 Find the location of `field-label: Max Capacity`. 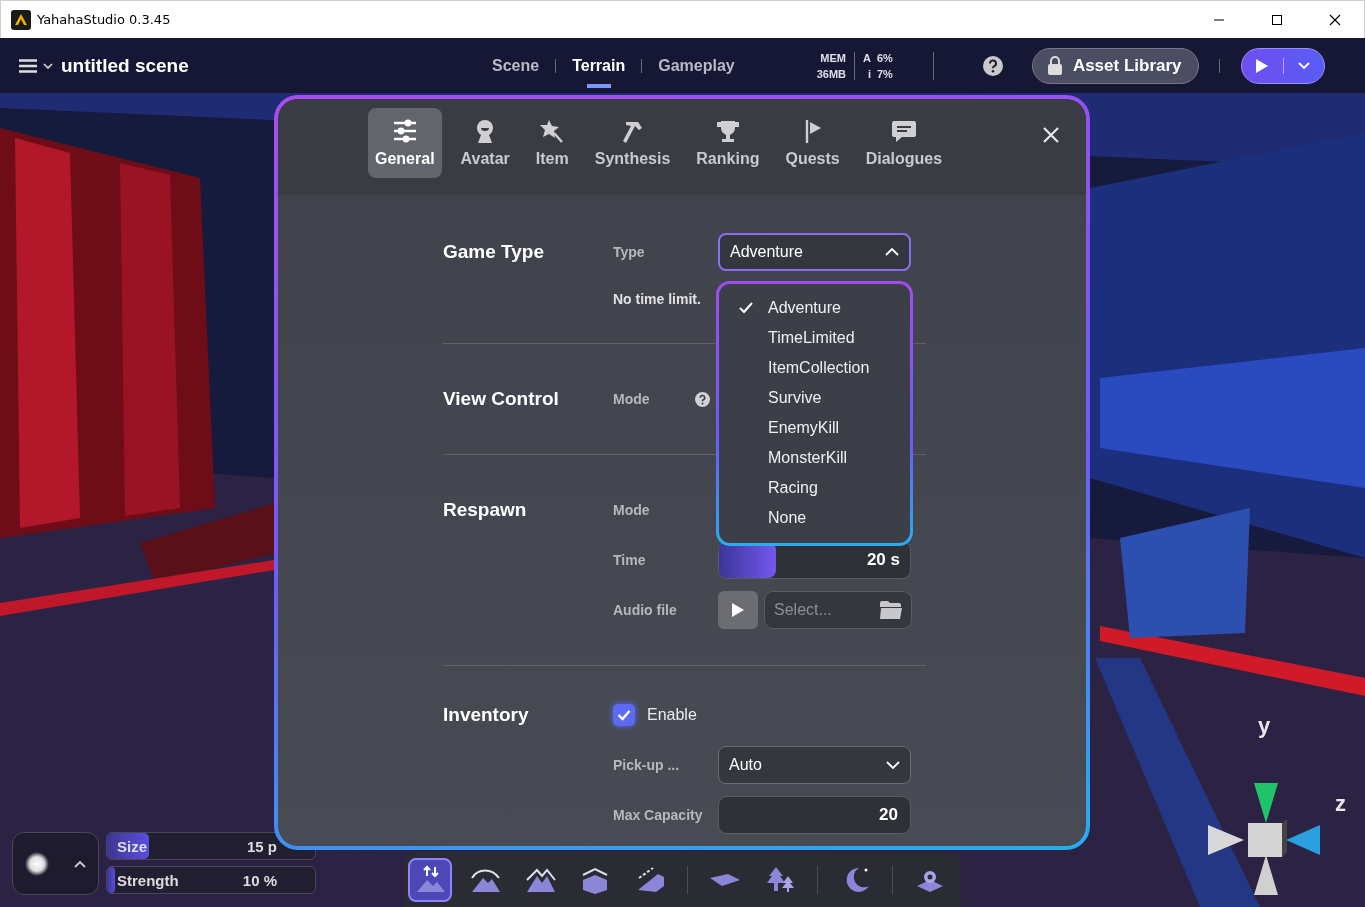

field-label: Max Capacity is located at coordinates (658, 815).